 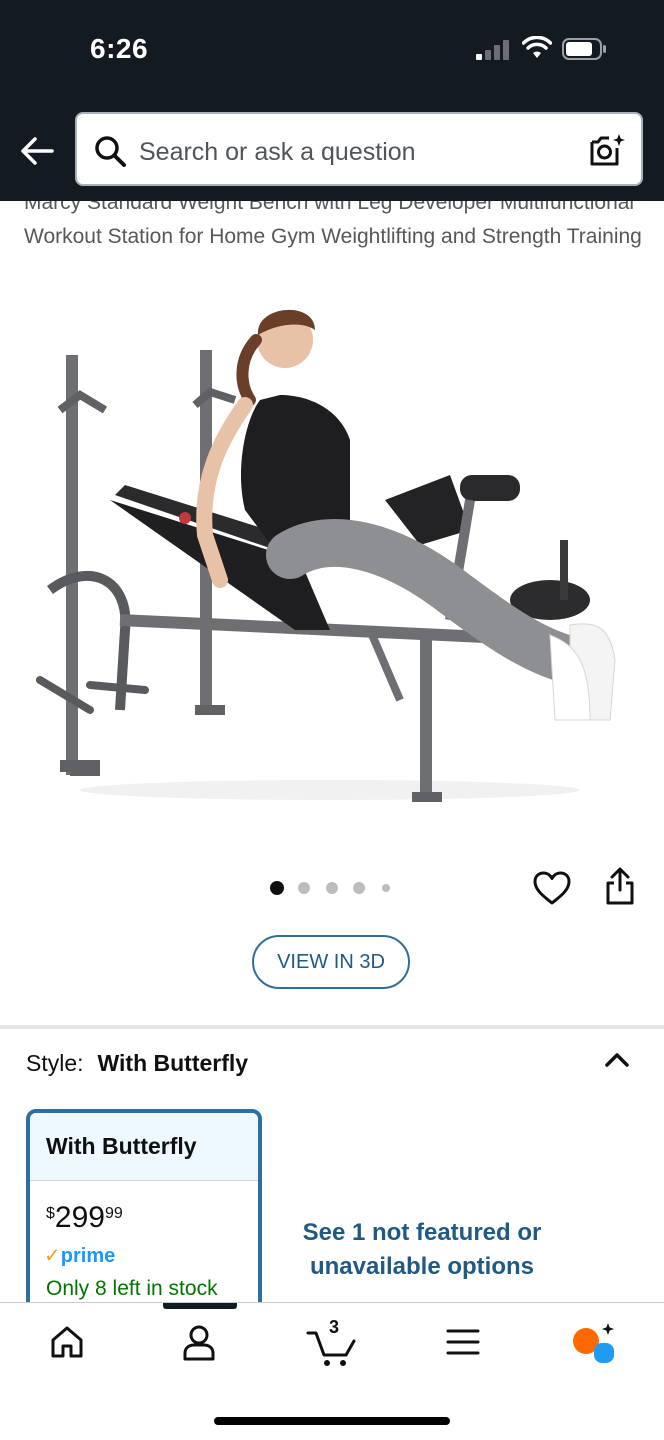 I want to click on prime-check-icon: ✓, so click(x=52, y=1256).